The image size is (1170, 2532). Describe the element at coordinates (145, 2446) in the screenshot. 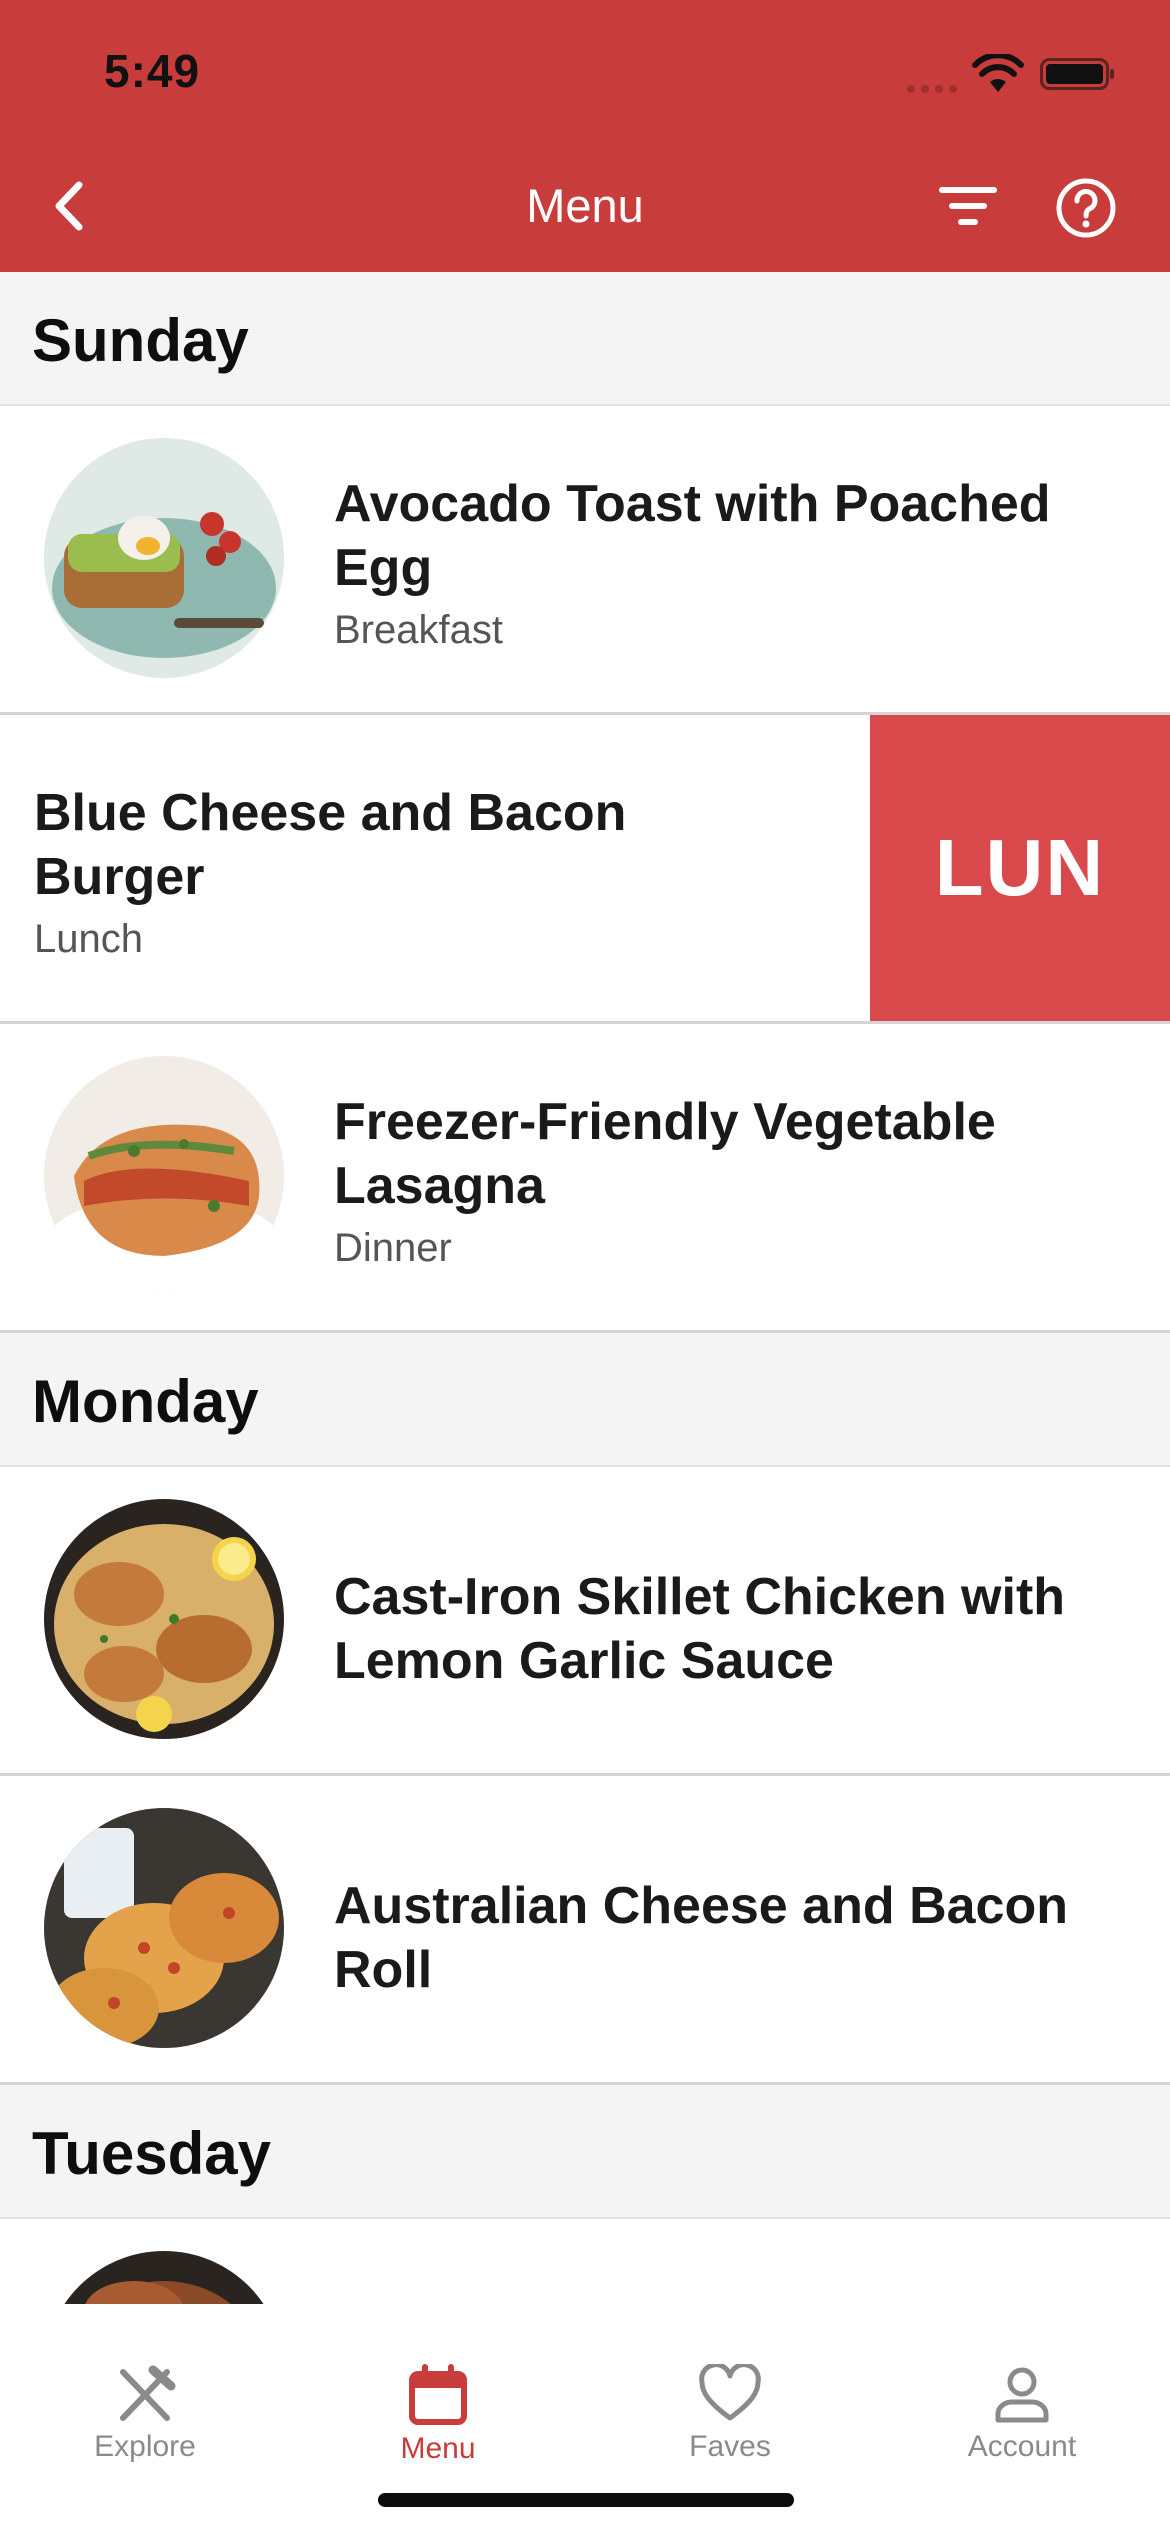

I see `tab-label: Explore` at that location.